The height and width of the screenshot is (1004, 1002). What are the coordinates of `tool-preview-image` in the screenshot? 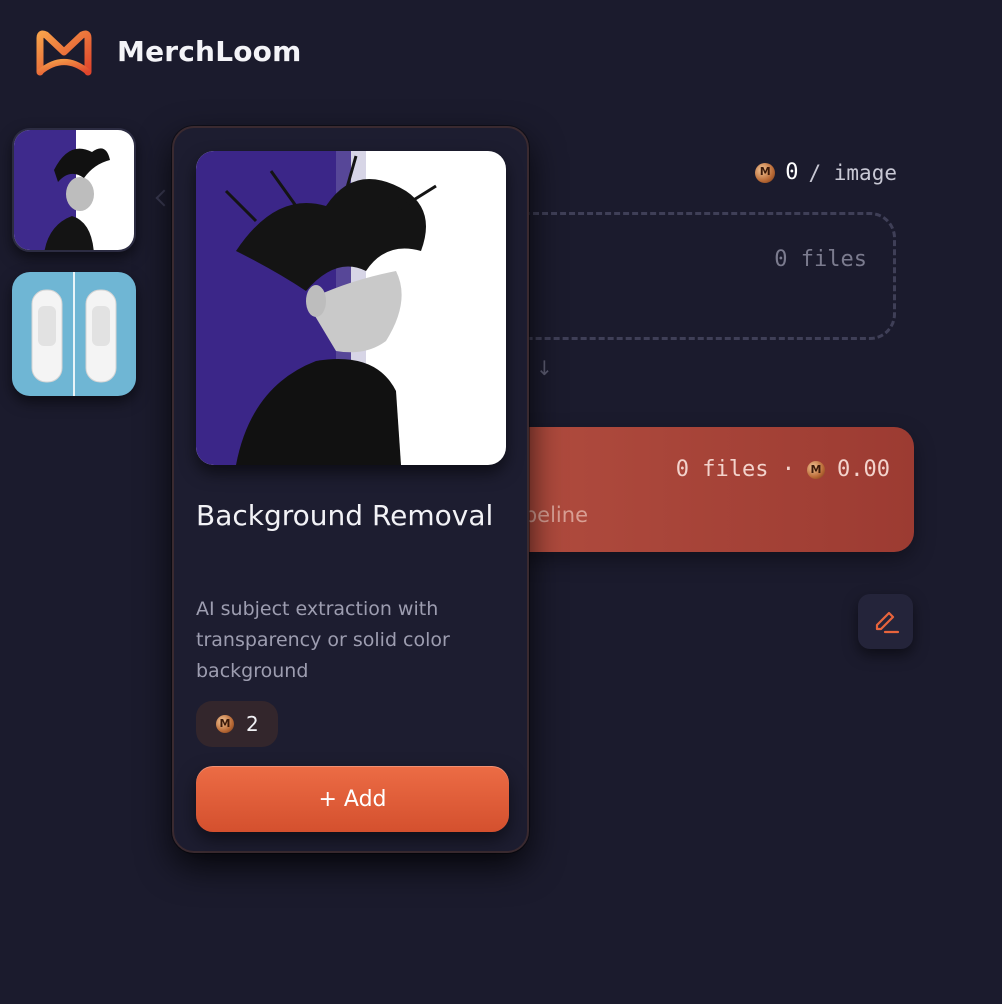 It's located at (351, 308).